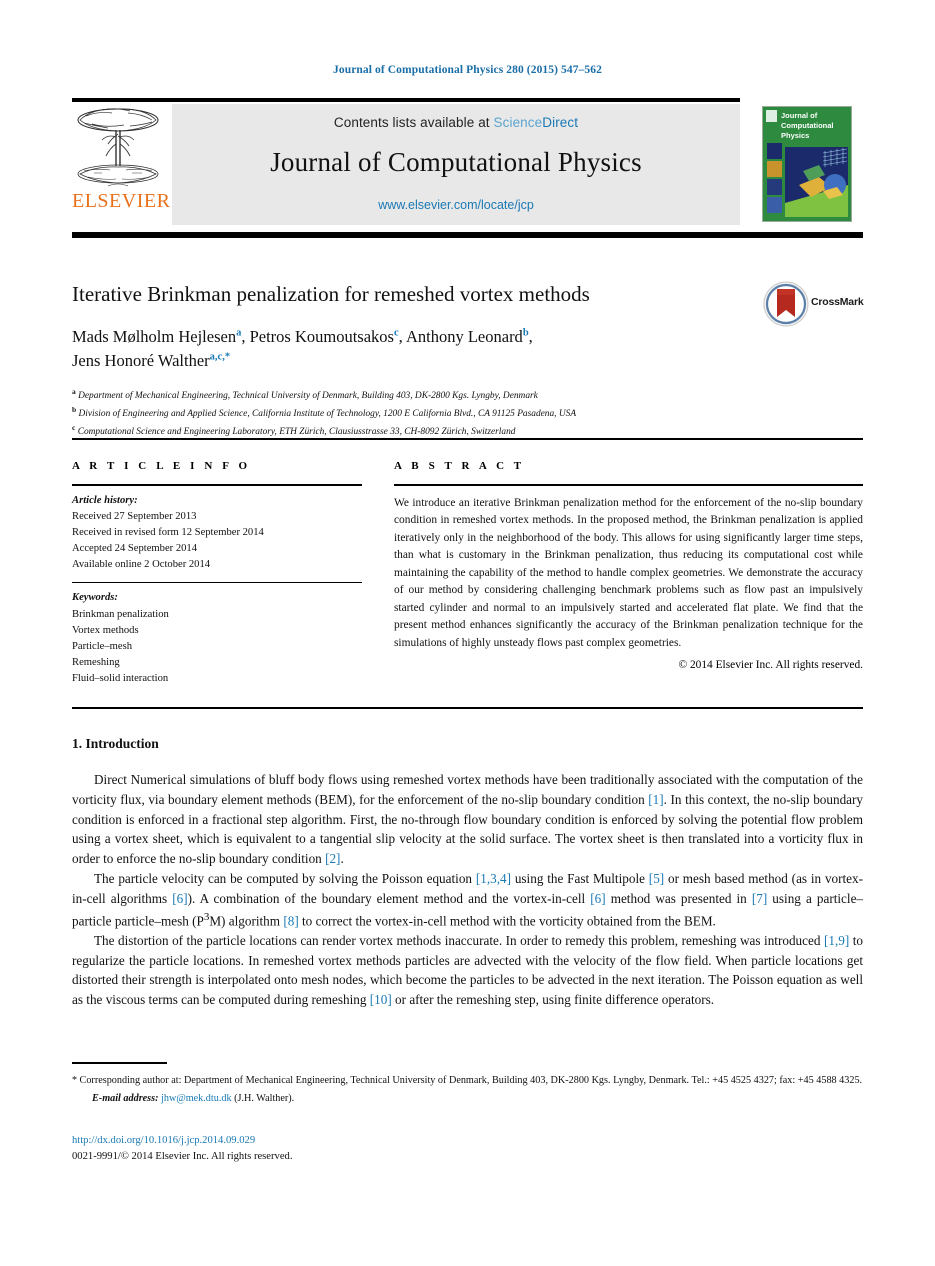  I want to click on sciencedirect-logo-part1: Science, so click(518, 122).